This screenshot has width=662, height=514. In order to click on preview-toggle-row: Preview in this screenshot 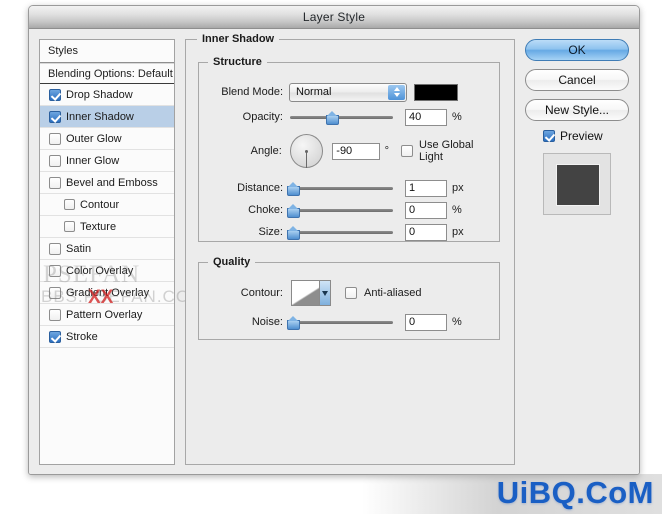, I will do `click(587, 136)`.